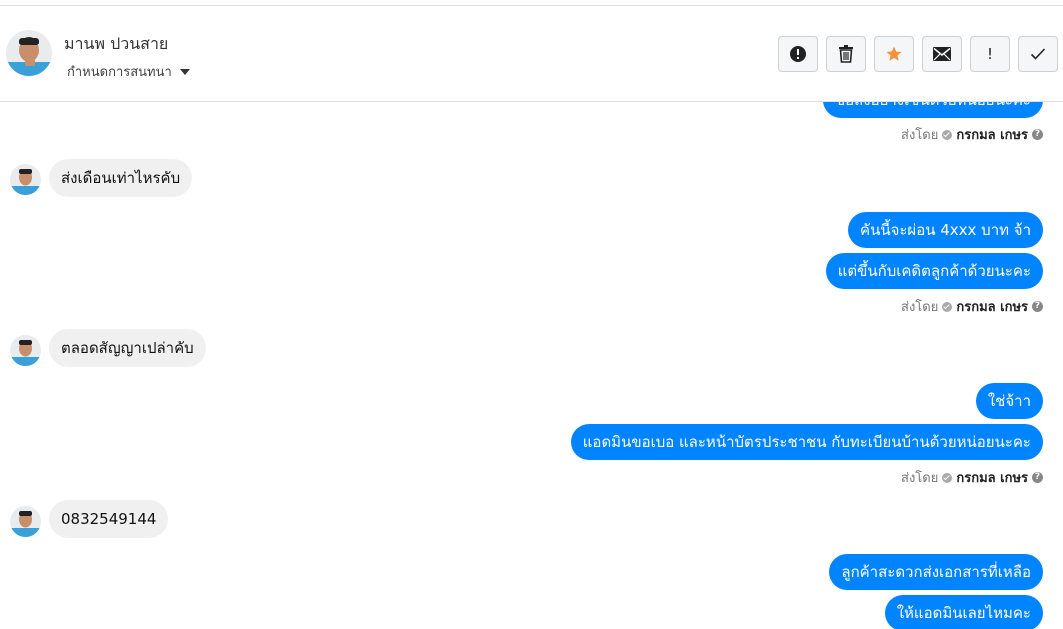 This screenshot has width=1063, height=629. Describe the element at coordinates (934, 271) in the screenshot. I see `outgoing-message: แต่ขึ้นกับเคดิตลูกค้าด้วยนะคะ` at that location.